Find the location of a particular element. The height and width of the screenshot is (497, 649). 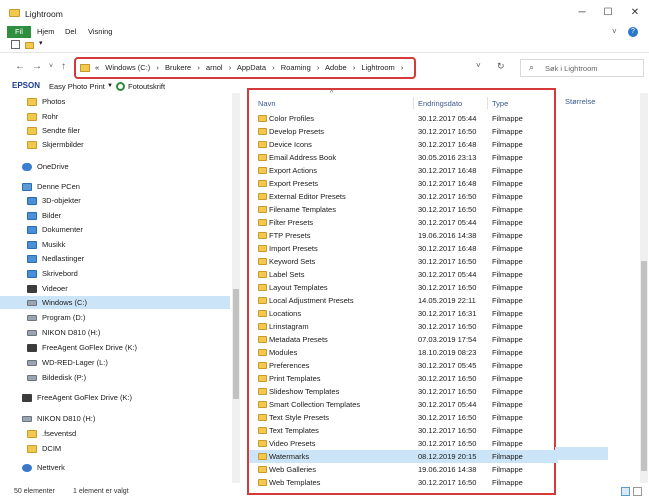

table-row: Locations 30.12.2017 16:31 Filmappe is located at coordinates (403, 313).